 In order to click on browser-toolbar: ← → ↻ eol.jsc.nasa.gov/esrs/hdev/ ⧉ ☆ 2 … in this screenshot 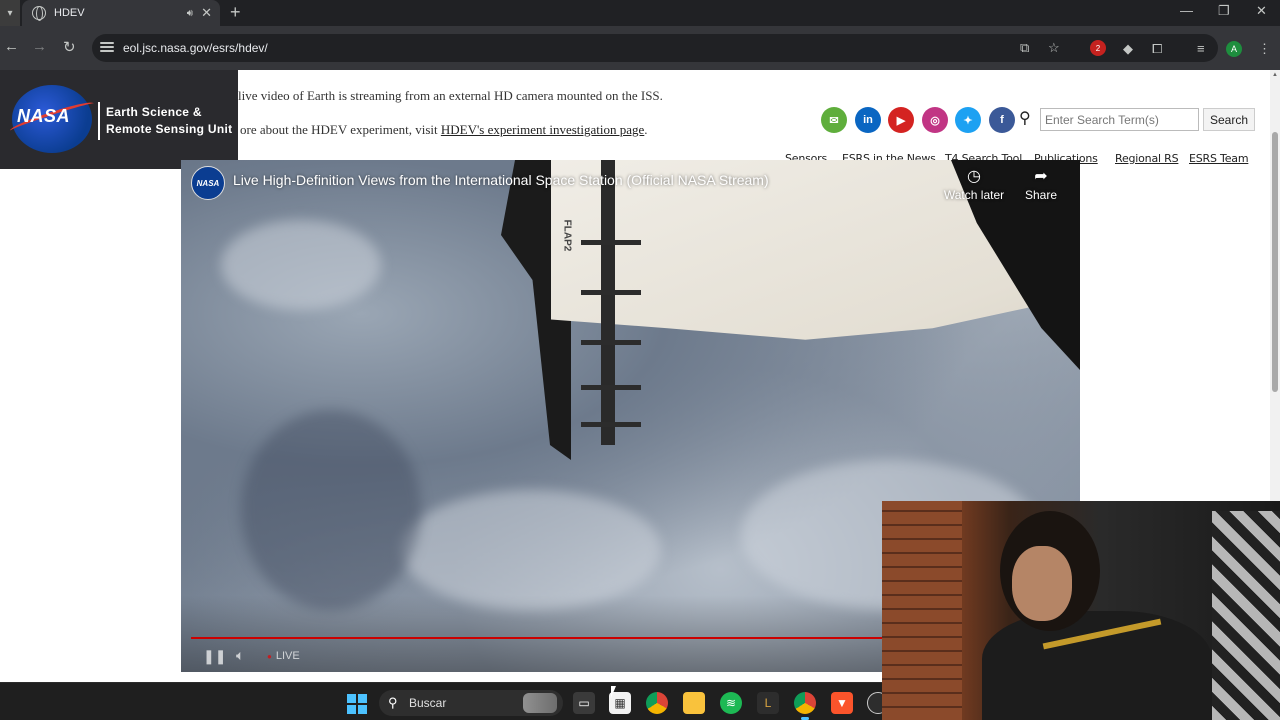, I will do `click(640, 48)`.